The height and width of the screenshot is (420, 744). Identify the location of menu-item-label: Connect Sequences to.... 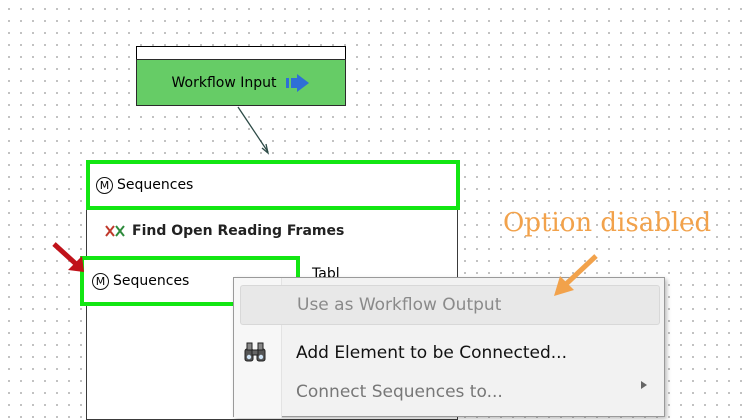
(399, 392).